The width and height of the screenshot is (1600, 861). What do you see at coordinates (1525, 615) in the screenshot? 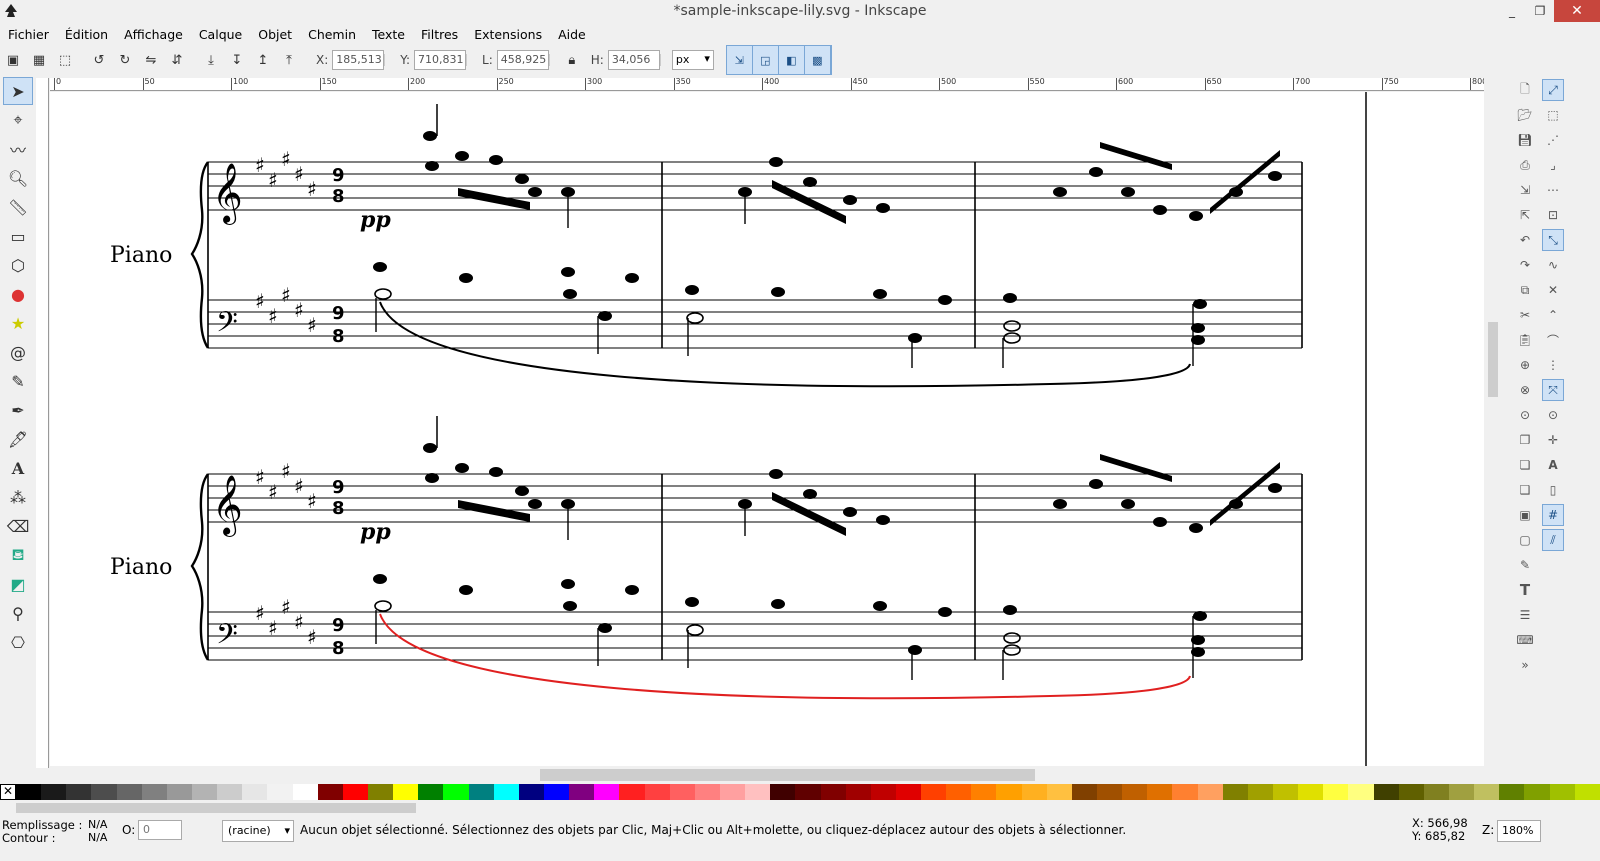
I see `layers-icon: ☰` at bounding box center [1525, 615].